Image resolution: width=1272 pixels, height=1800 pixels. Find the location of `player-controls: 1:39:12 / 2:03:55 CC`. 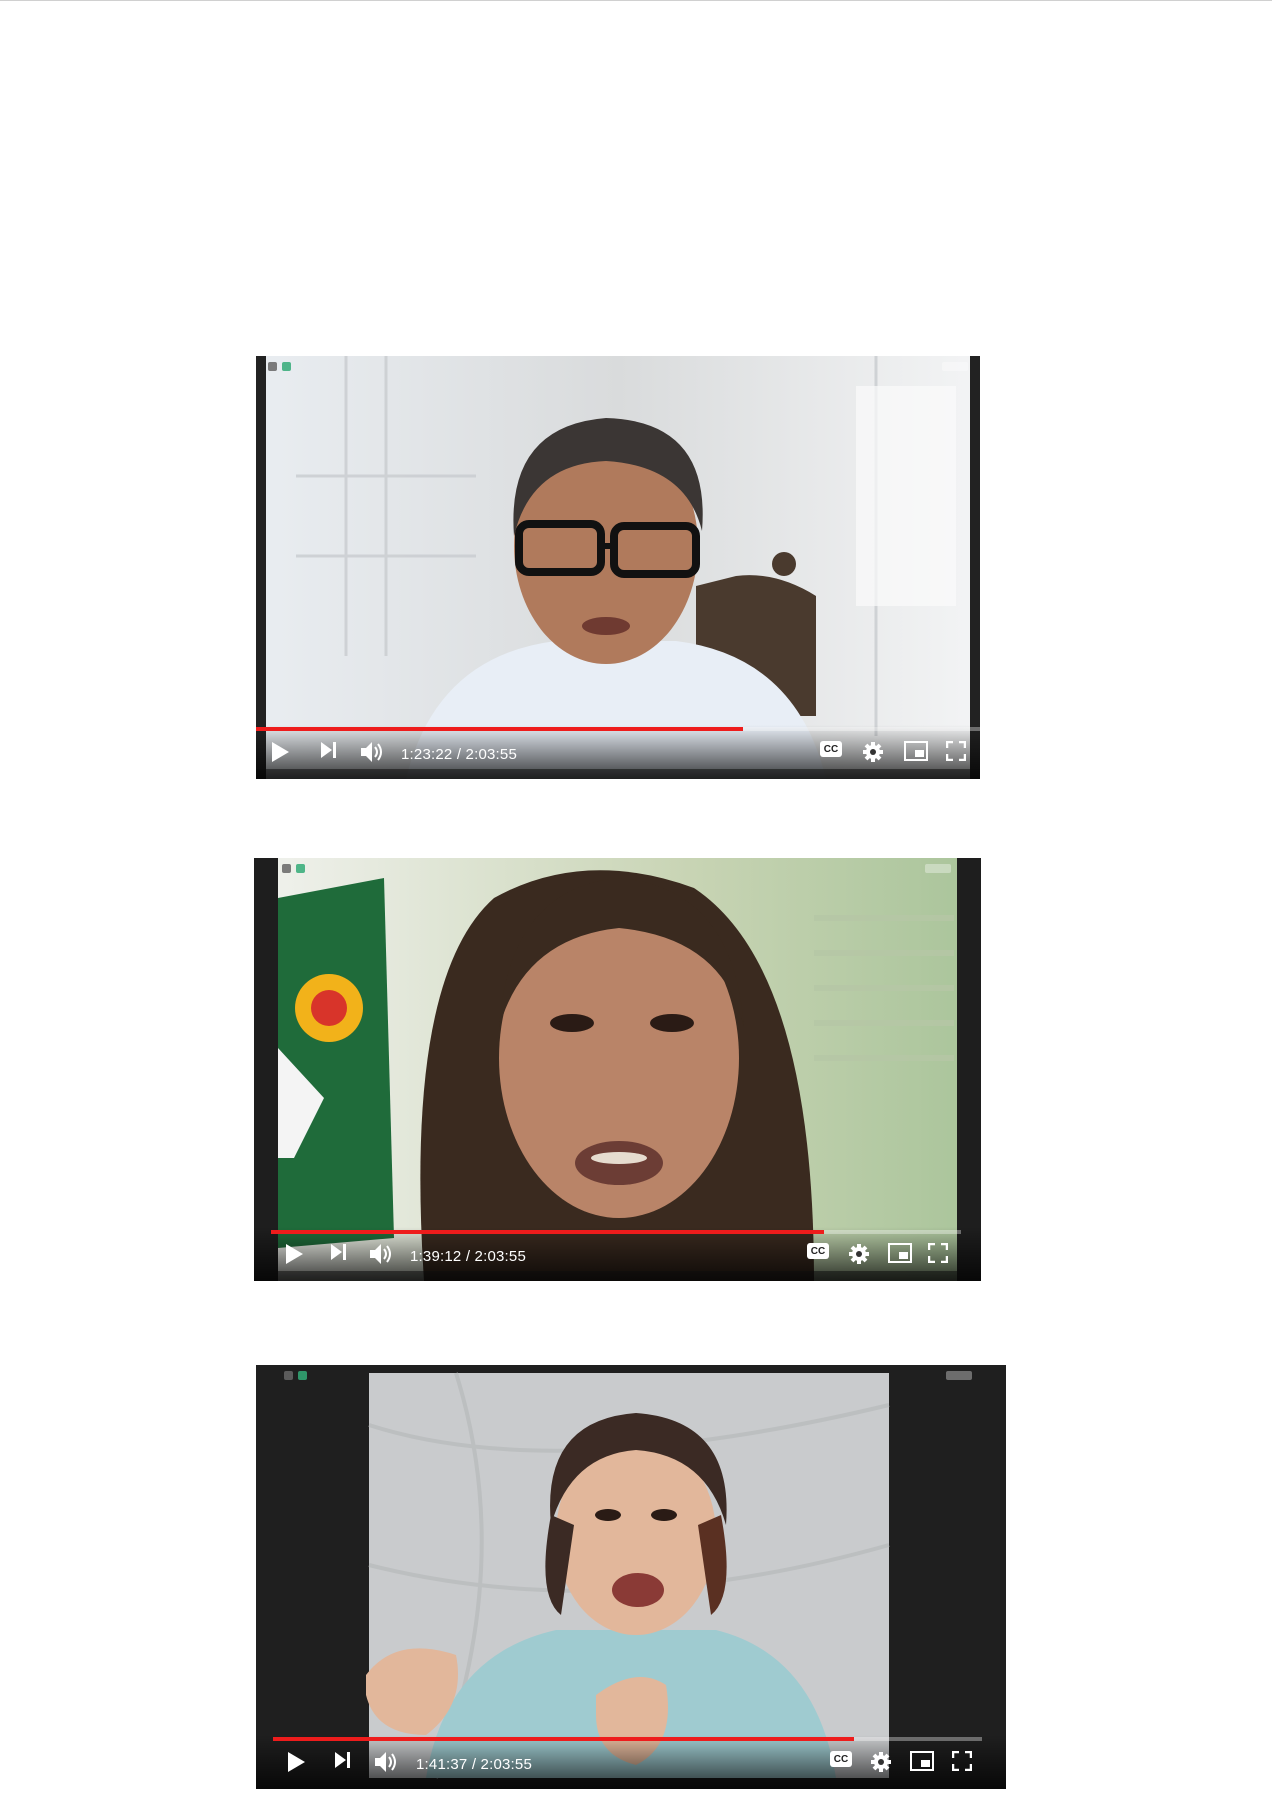

player-controls: 1:39:12 / 2:03:55 CC is located at coordinates (617, 1254).